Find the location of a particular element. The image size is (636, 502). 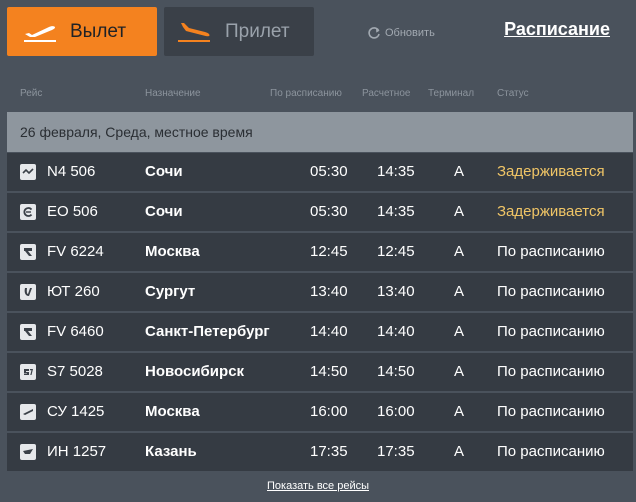

estimated-time: 16:00 is located at coordinates (396, 411).